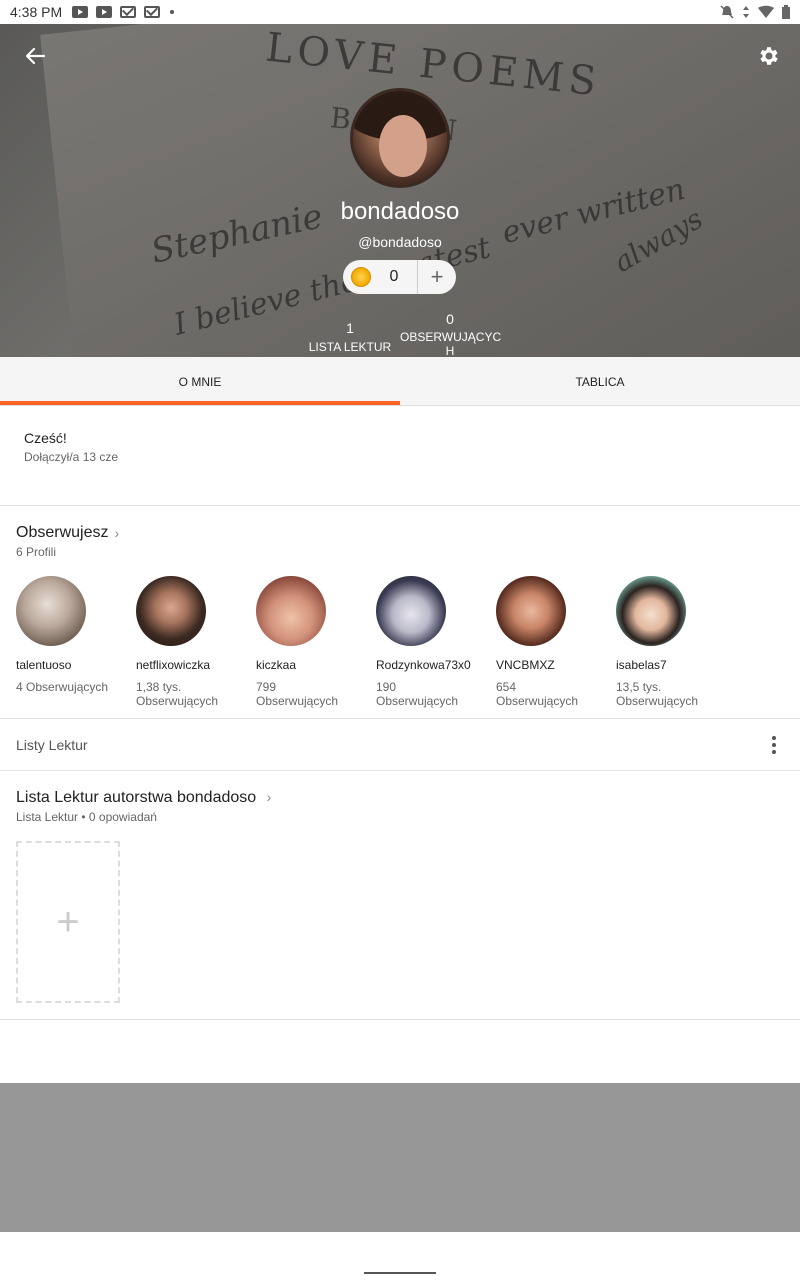 This screenshot has height=1280, width=800. What do you see at coordinates (297, 694) in the screenshot?
I see `profile-followers: 799 Obserwujących` at bounding box center [297, 694].